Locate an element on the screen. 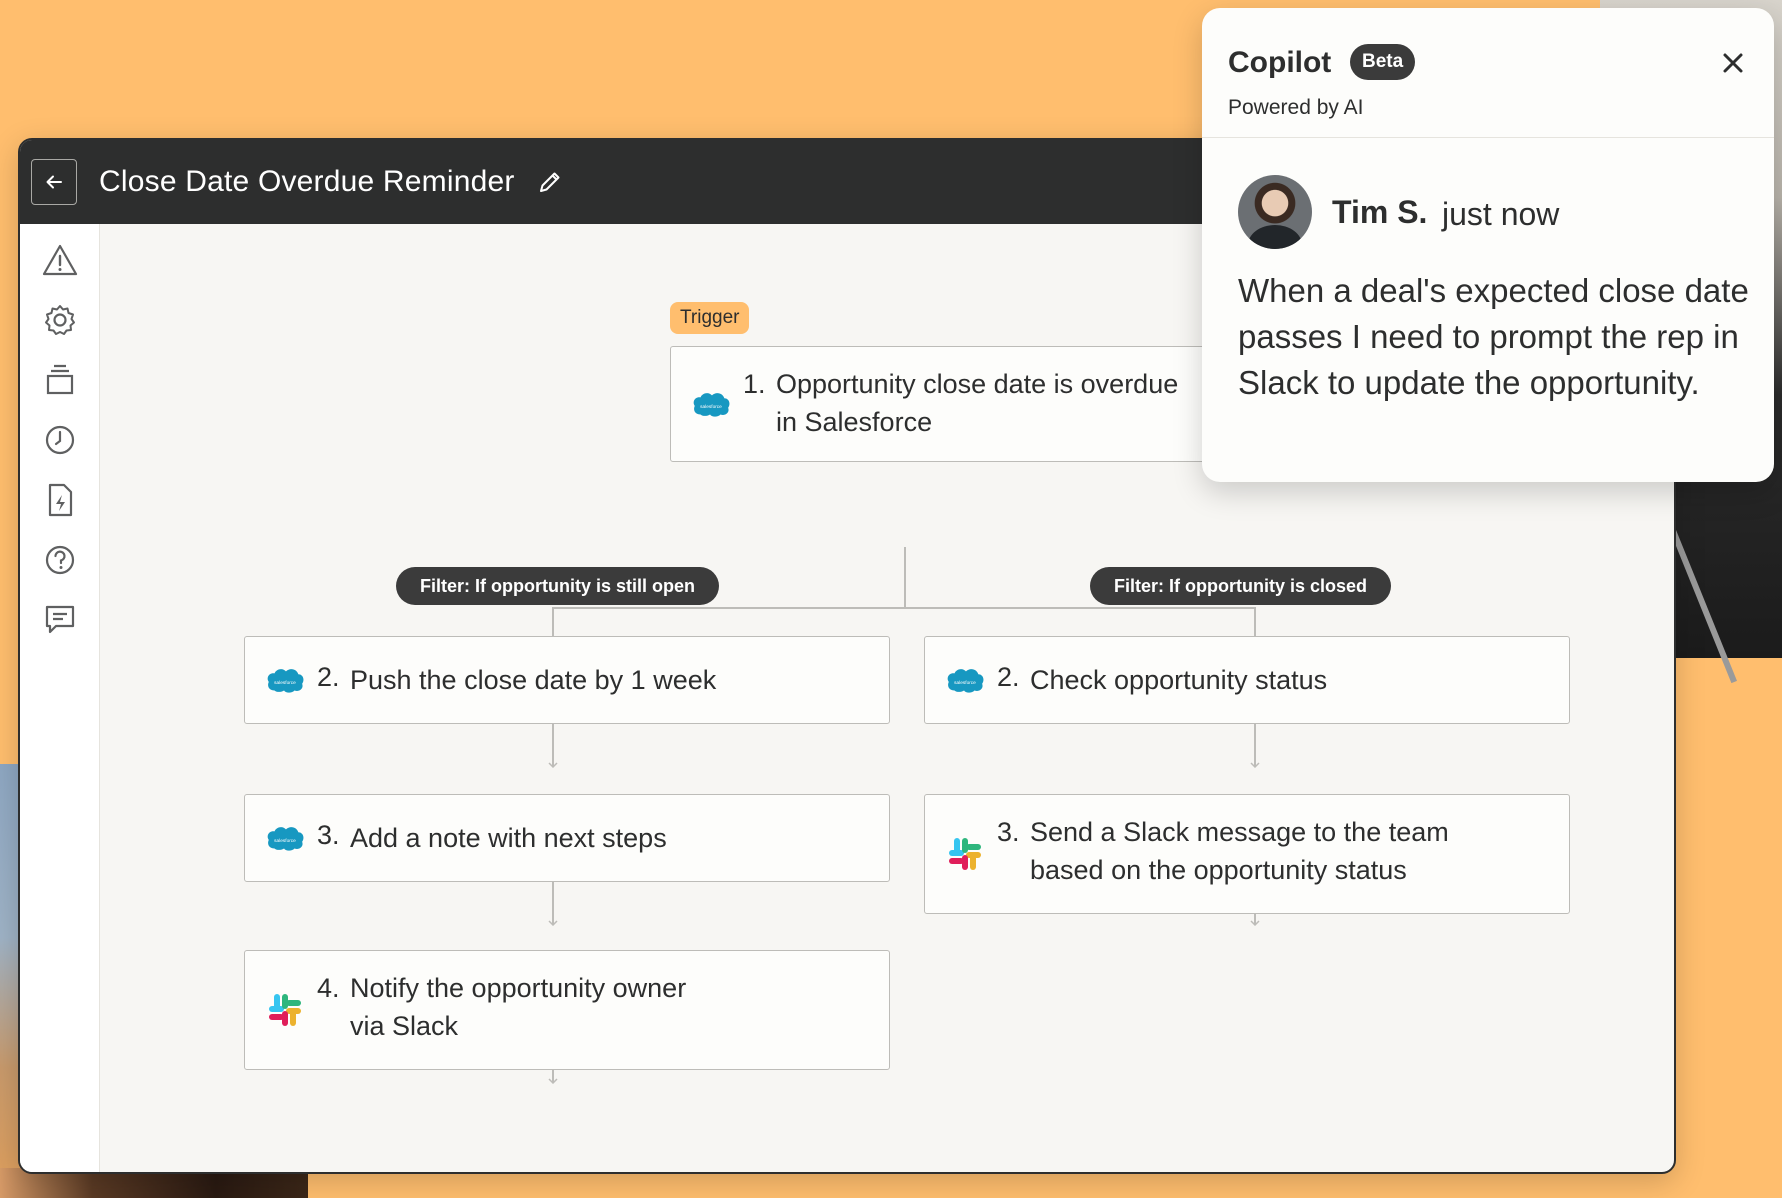  copilot-header: Copilot Beta Powered by AI is located at coordinates (1488, 73).